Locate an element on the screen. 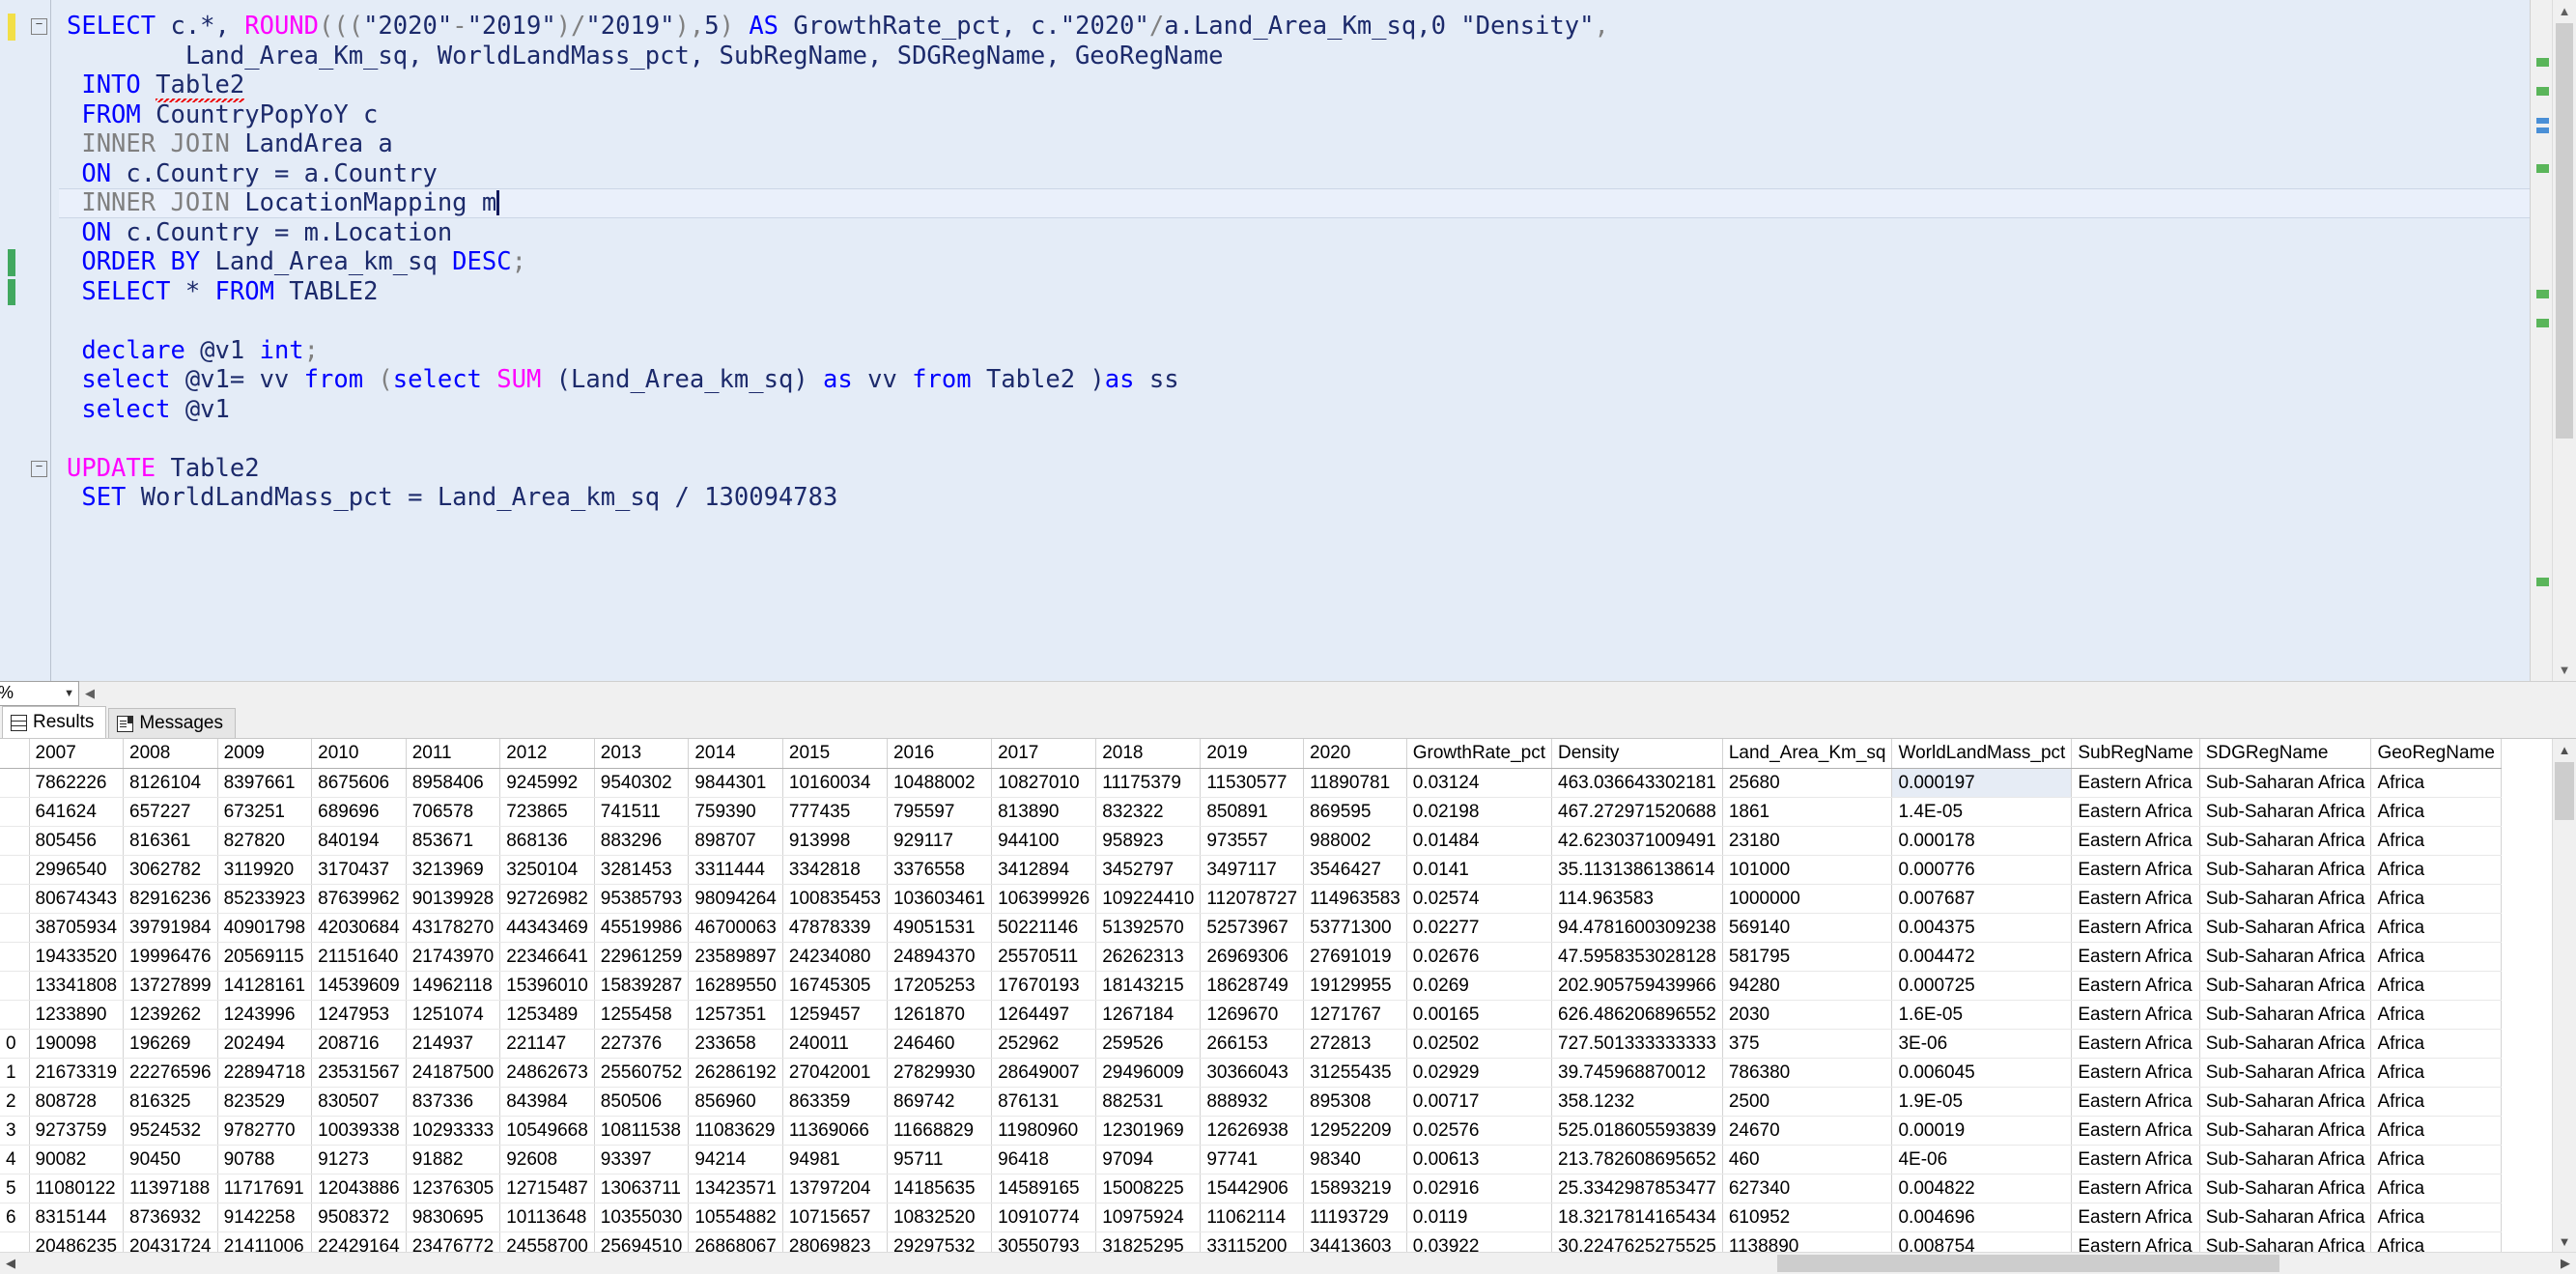  table-cell: 813890 is located at coordinates (1044, 812).